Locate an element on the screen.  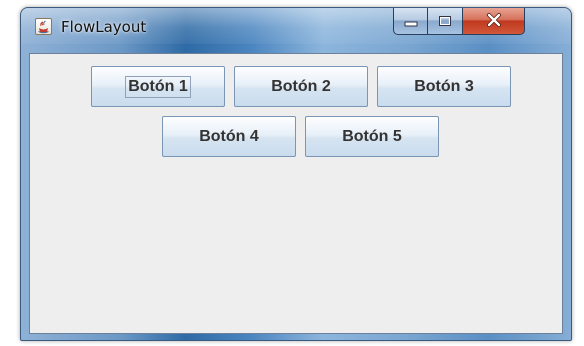
boton-1-label: Botón 1 is located at coordinates (158, 86).